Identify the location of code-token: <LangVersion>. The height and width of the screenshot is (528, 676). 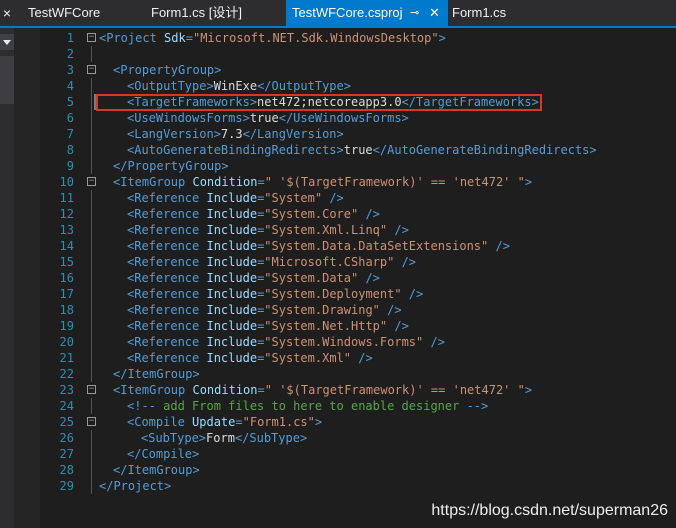
(174, 134).